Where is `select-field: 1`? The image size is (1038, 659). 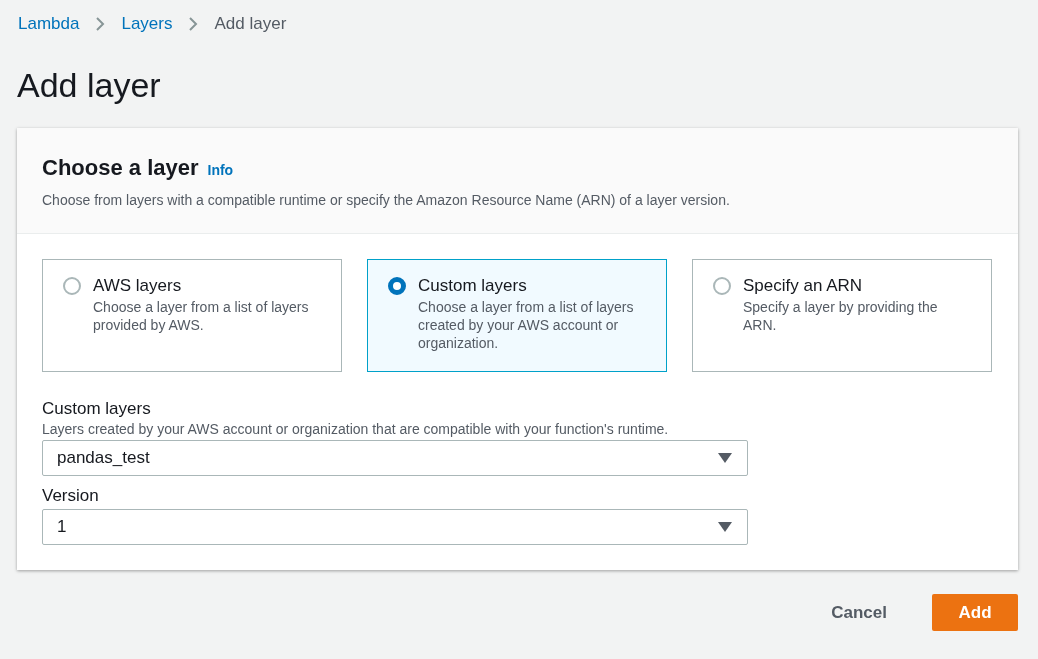 select-field: 1 is located at coordinates (395, 527).